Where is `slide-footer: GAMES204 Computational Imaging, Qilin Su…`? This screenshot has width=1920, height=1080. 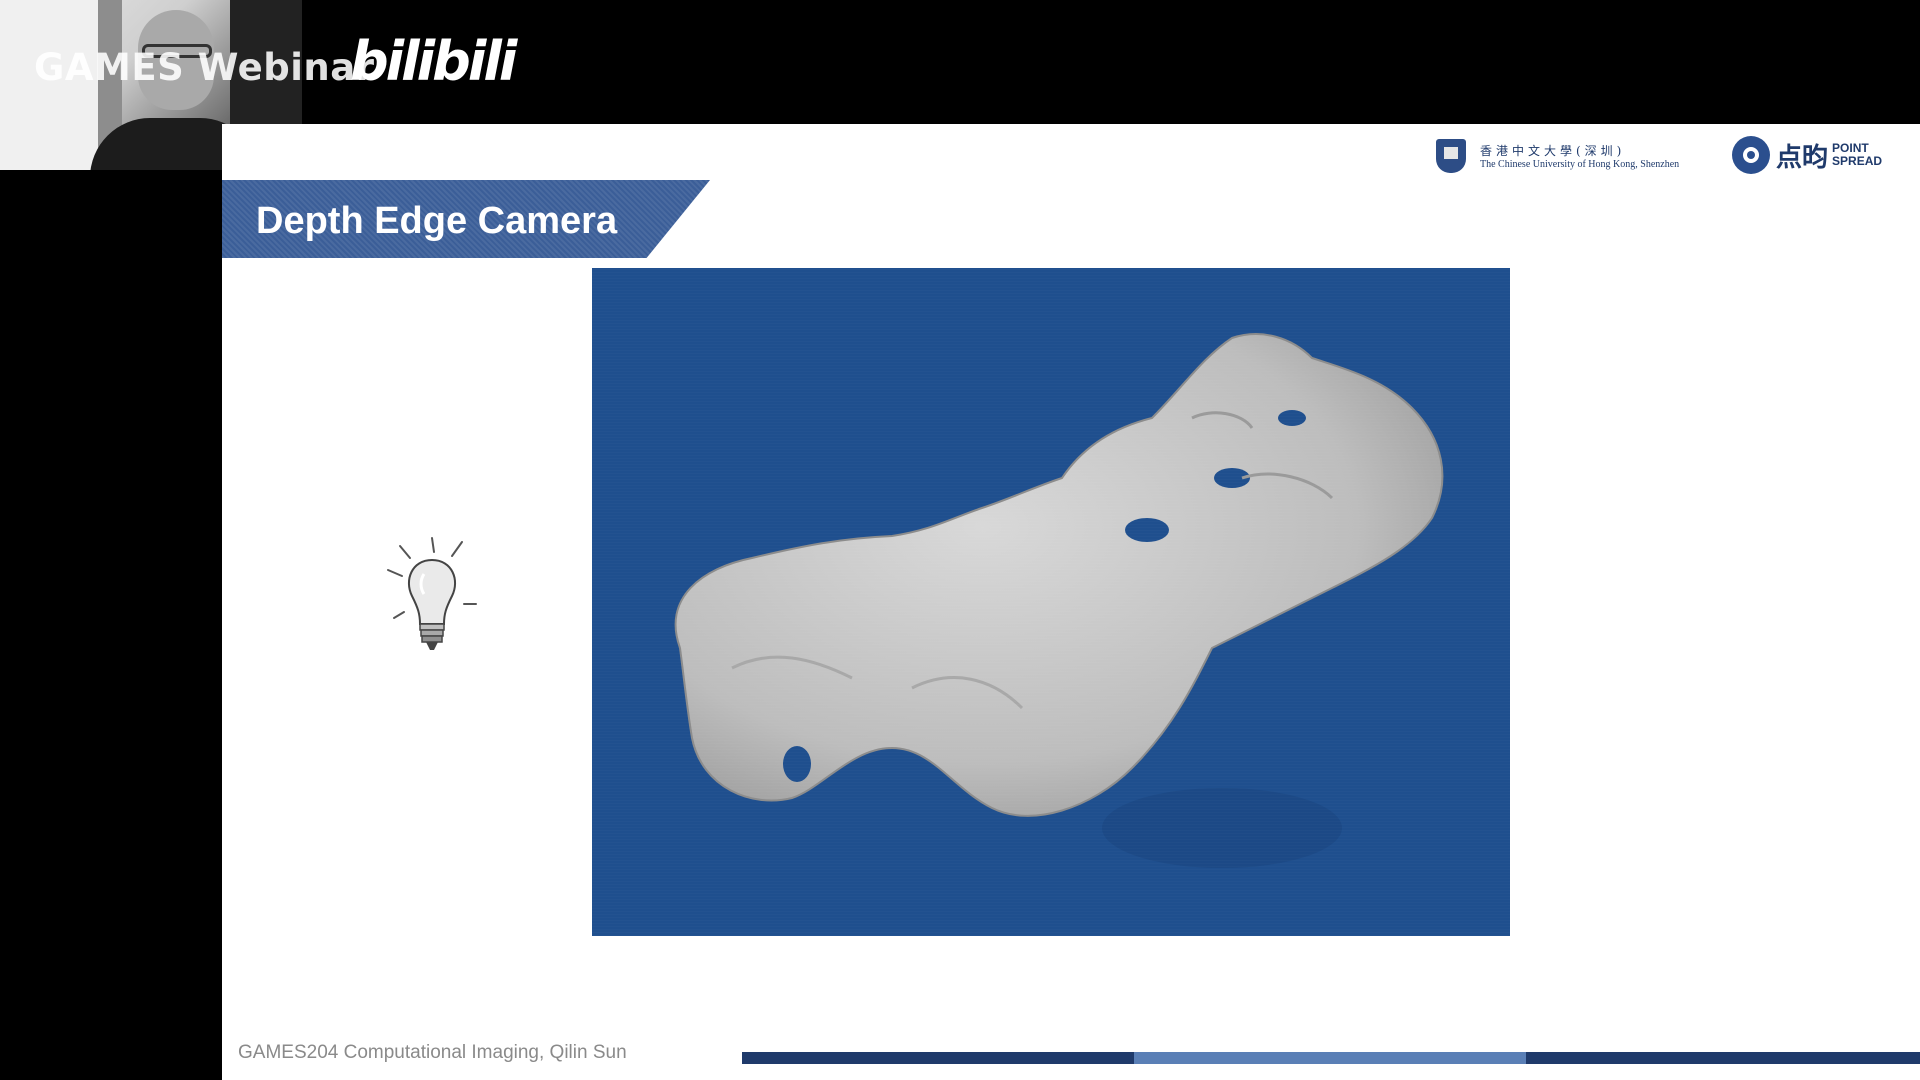
slide-footer: GAMES204 Computational Imaging, Qilin Su… is located at coordinates (432, 1052).